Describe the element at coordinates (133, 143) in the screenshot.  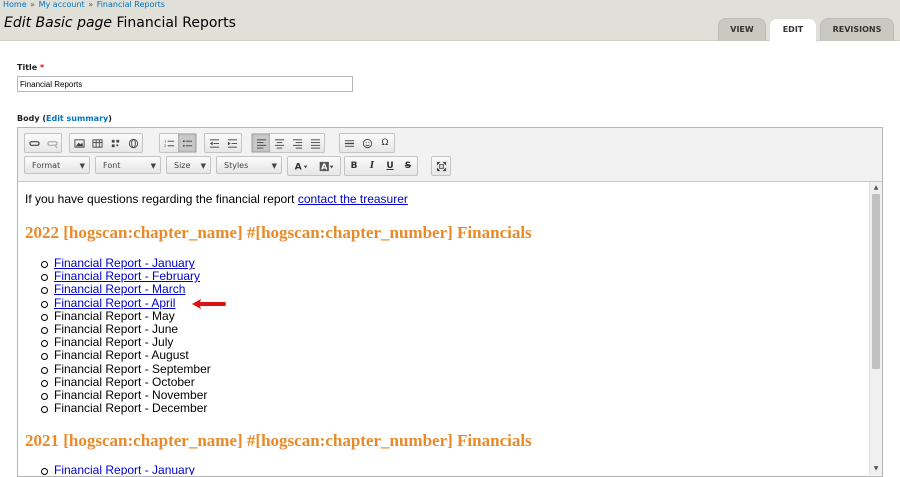
I see `globe-icon` at that location.